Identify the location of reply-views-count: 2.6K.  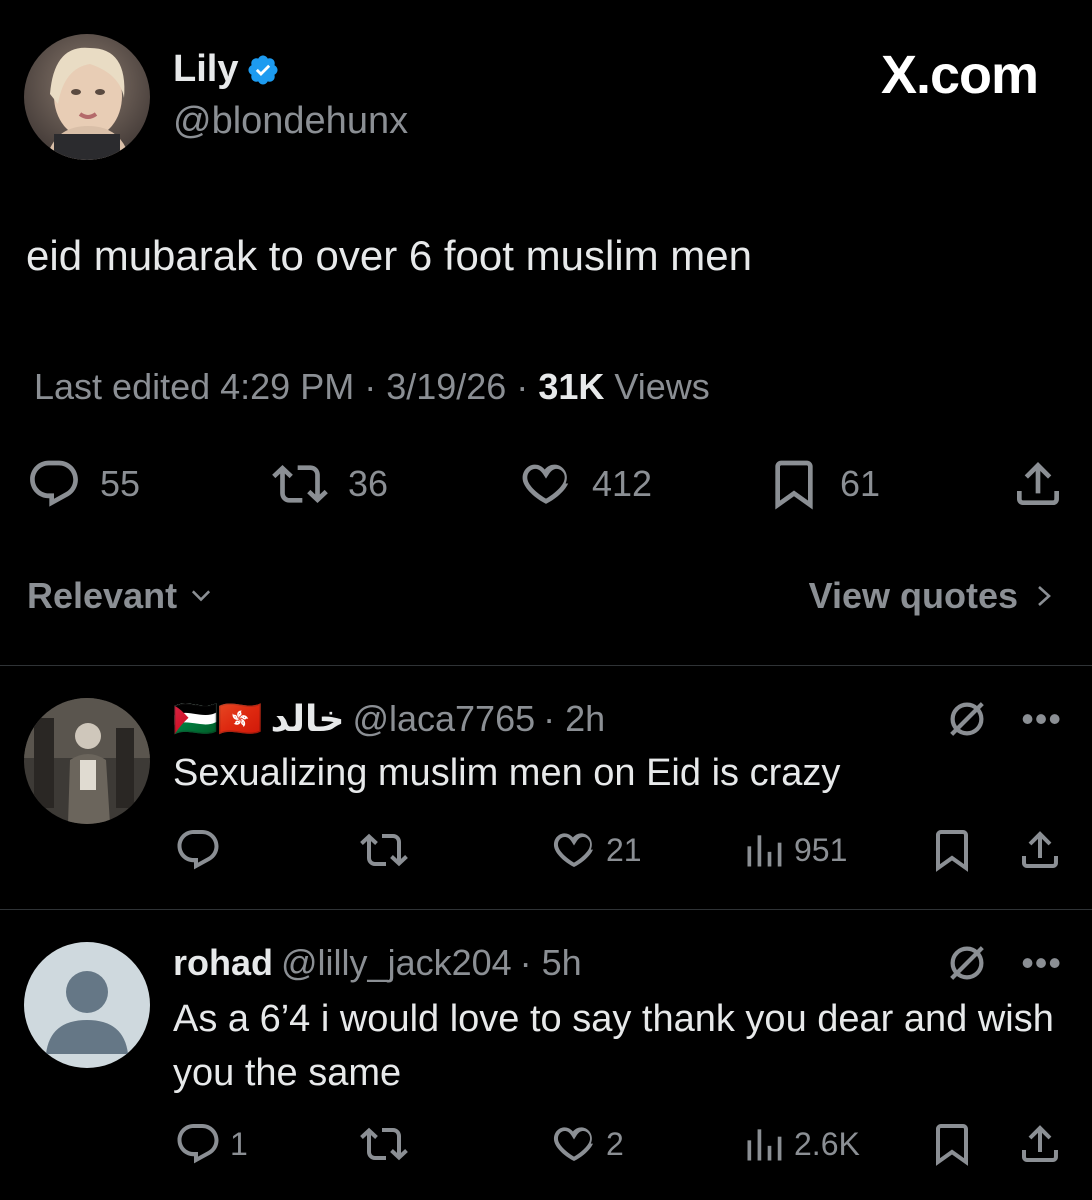
(827, 1143).